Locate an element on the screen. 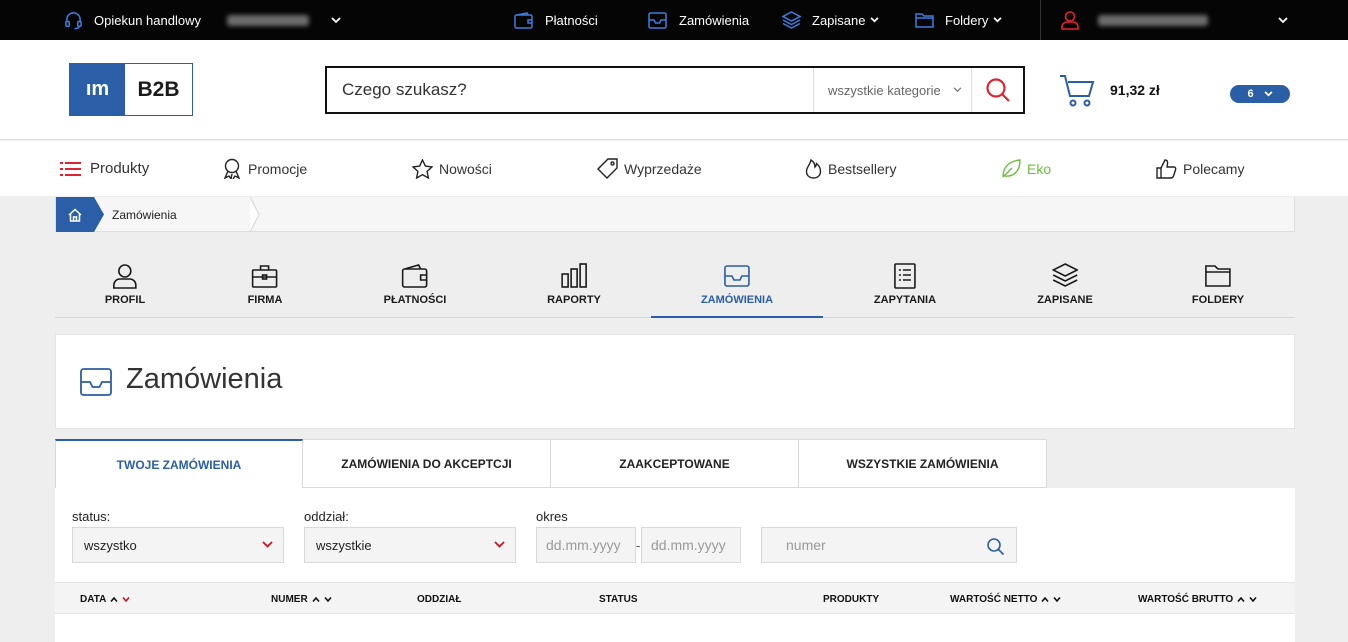 This screenshot has height=642, width=1348. leaf-icon is located at coordinates (1011, 168).